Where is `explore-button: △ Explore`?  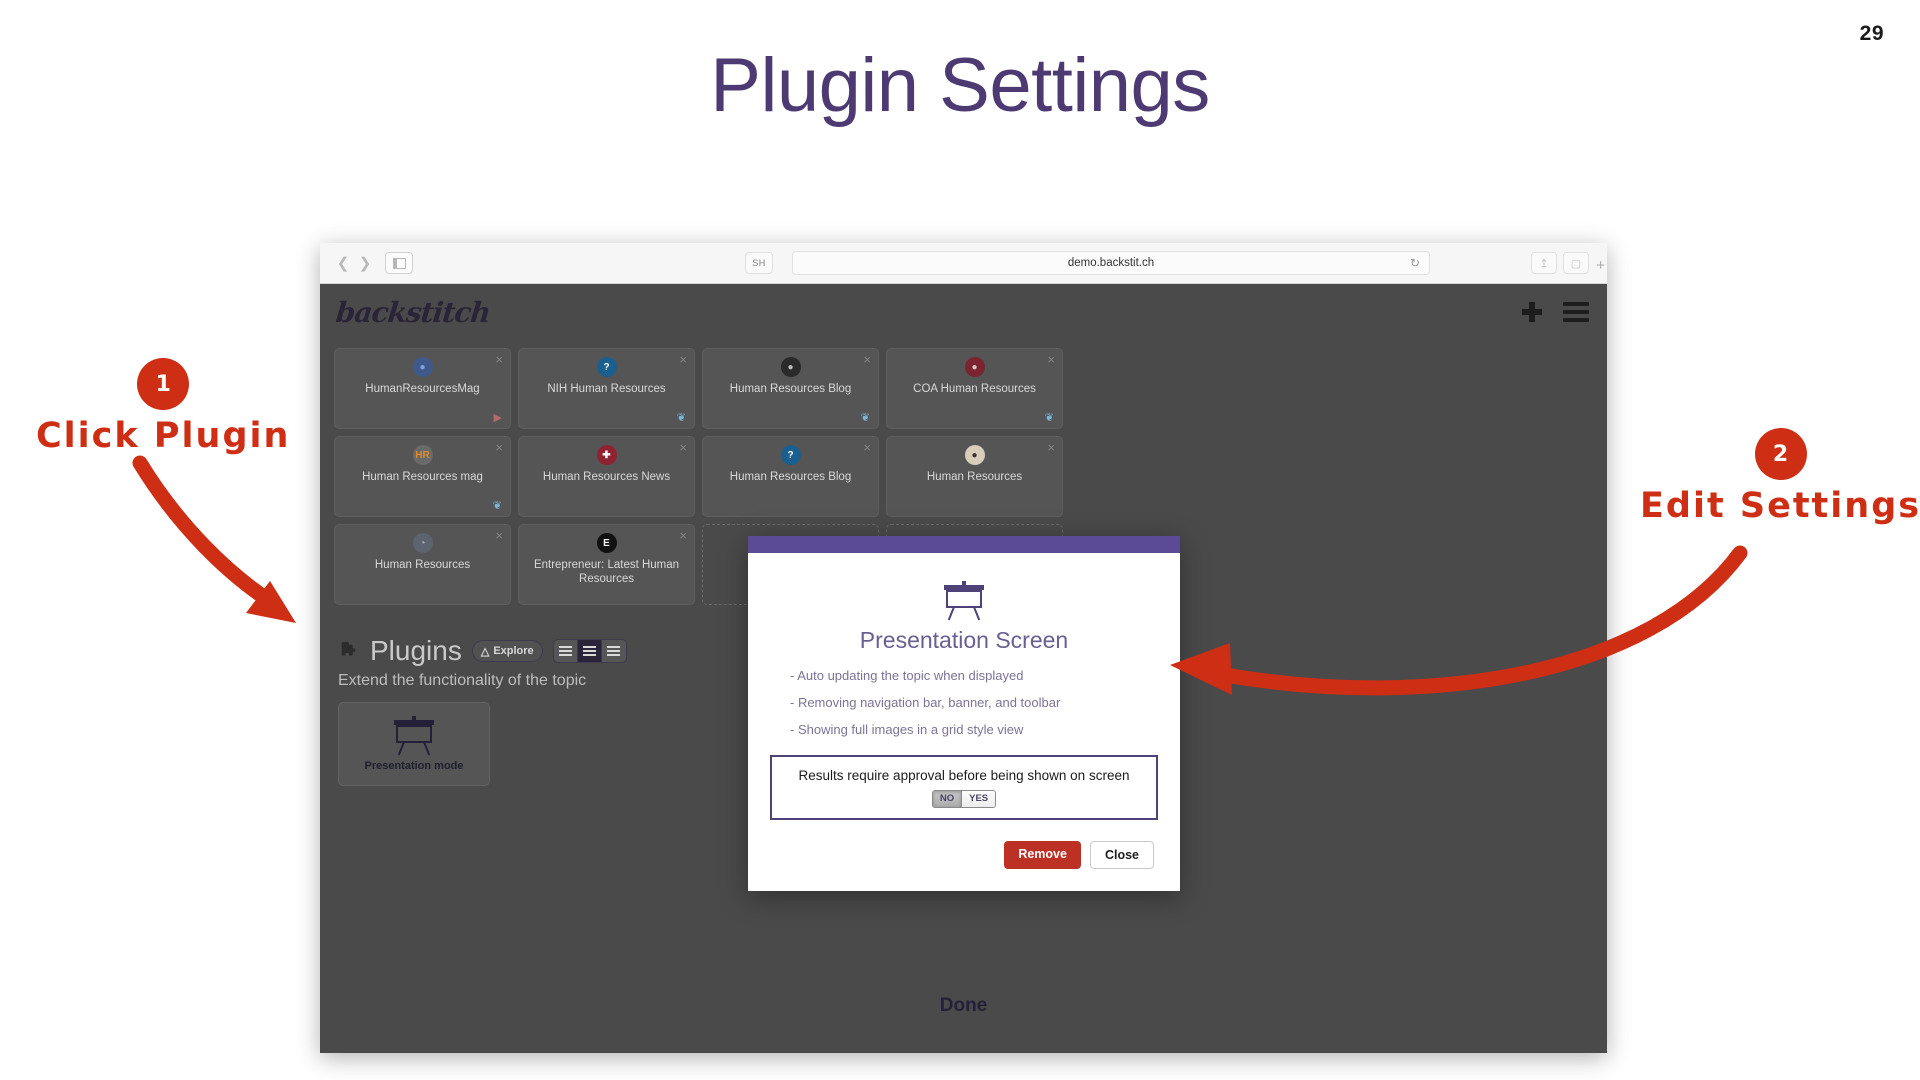 explore-button: △ Explore is located at coordinates (507, 651).